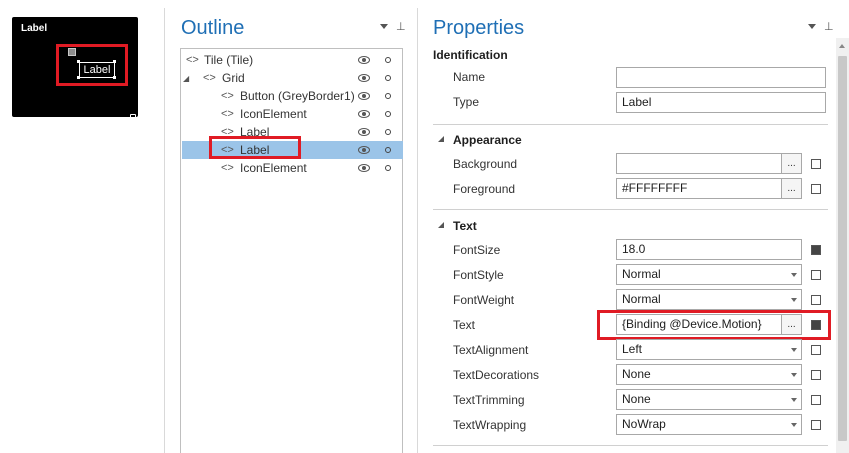 The width and height of the screenshot is (849, 453). What do you see at coordinates (816, 400) in the screenshot?
I see `texttrimming-set-checkbox` at bounding box center [816, 400].